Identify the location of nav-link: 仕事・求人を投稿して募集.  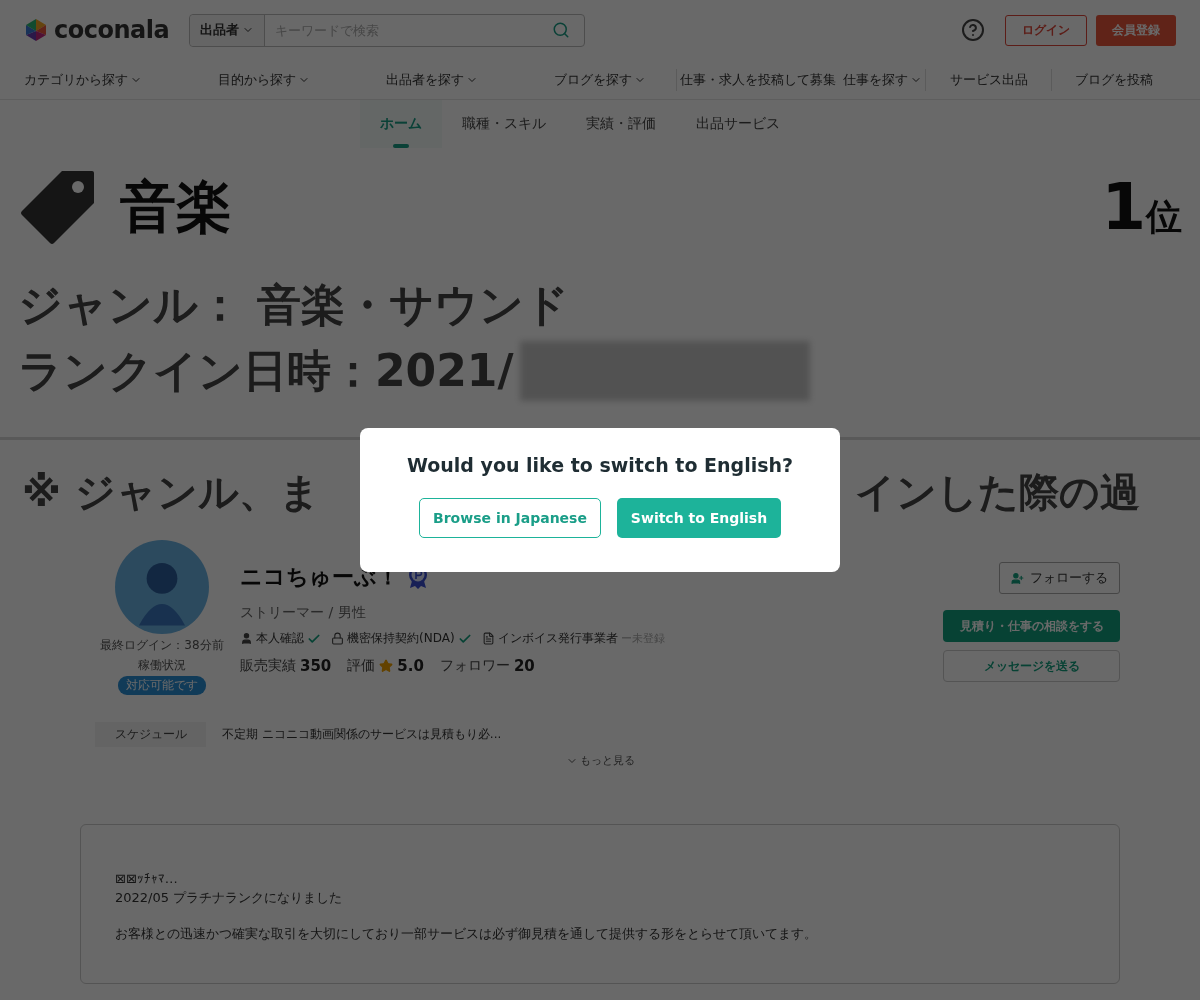
(758, 79).